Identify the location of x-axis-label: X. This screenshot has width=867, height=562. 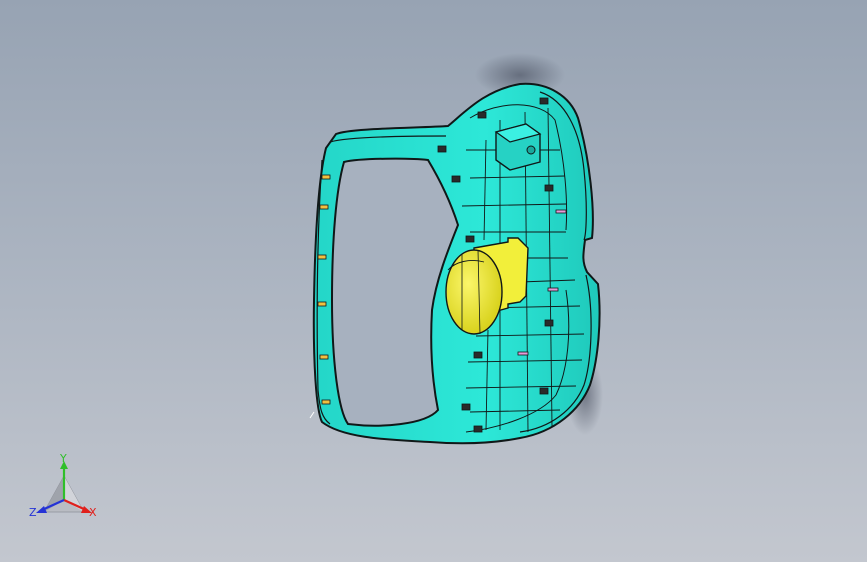
(93, 512).